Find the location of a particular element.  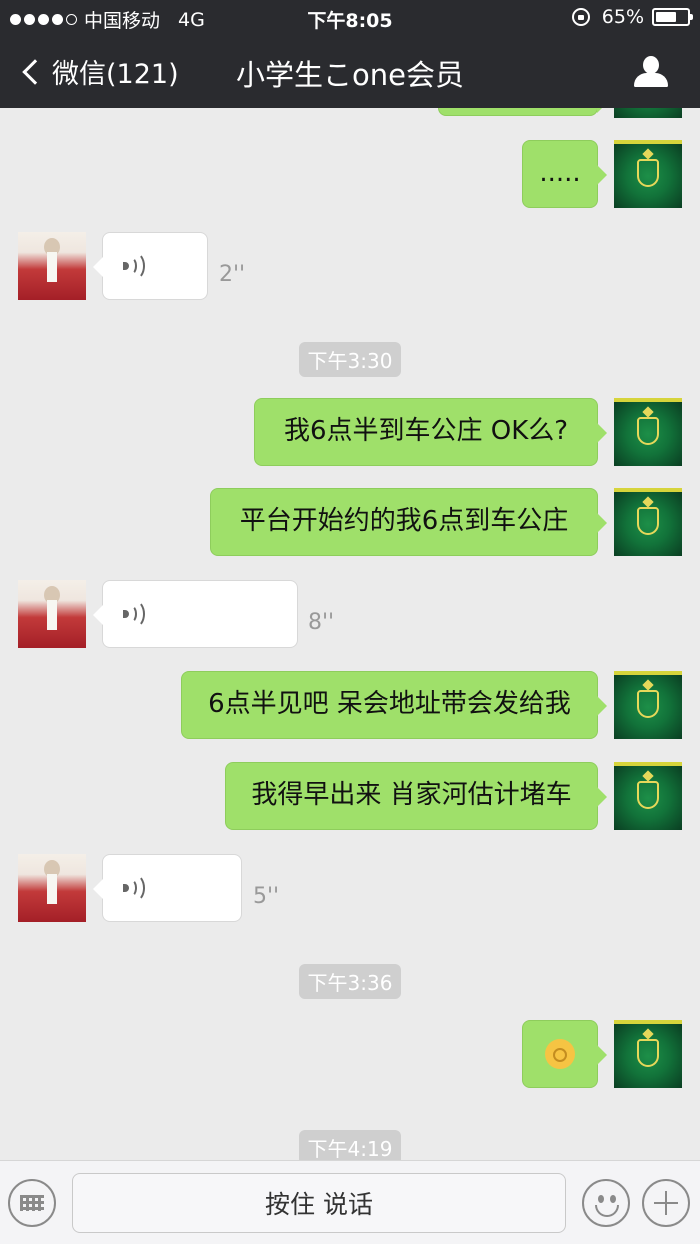

contact-icon-head is located at coordinates (651, 65).